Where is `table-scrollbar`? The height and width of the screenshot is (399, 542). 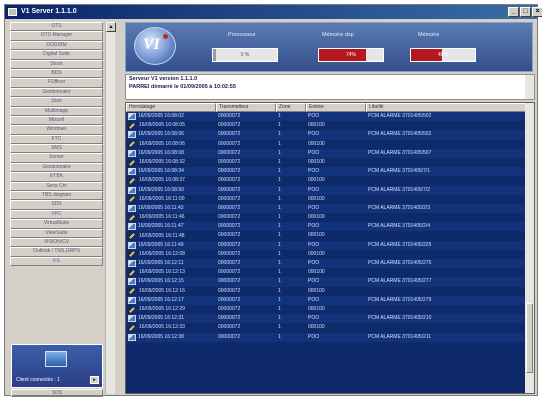 table-scrollbar is located at coordinates (529, 248).